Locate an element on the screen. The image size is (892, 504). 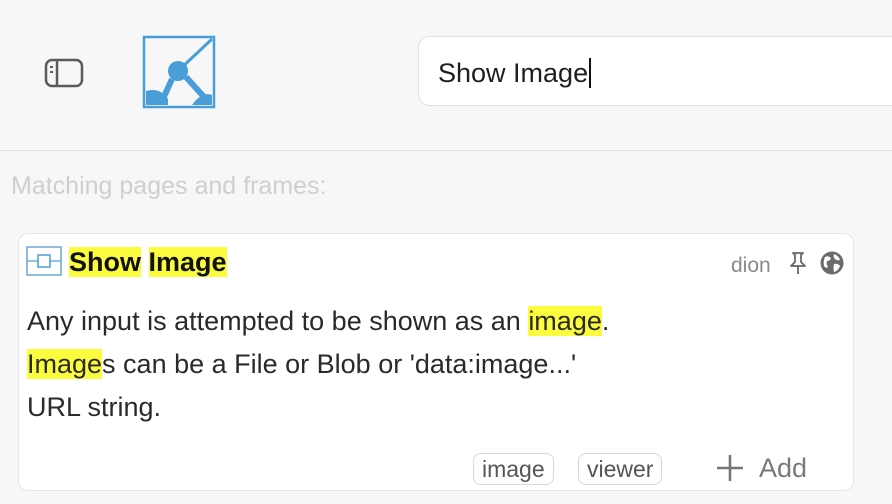
text-caret is located at coordinates (590, 73).